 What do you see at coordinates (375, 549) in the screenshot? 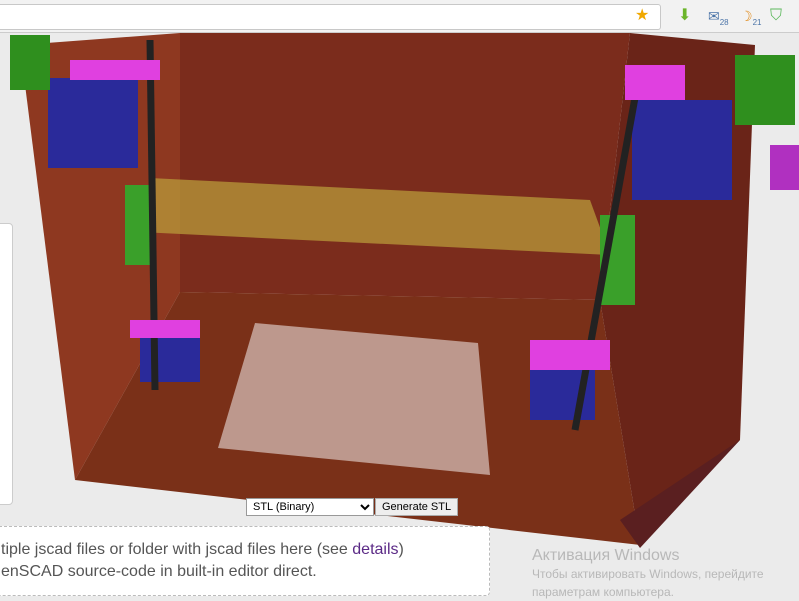
I see `details-link: details` at bounding box center [375, 549].